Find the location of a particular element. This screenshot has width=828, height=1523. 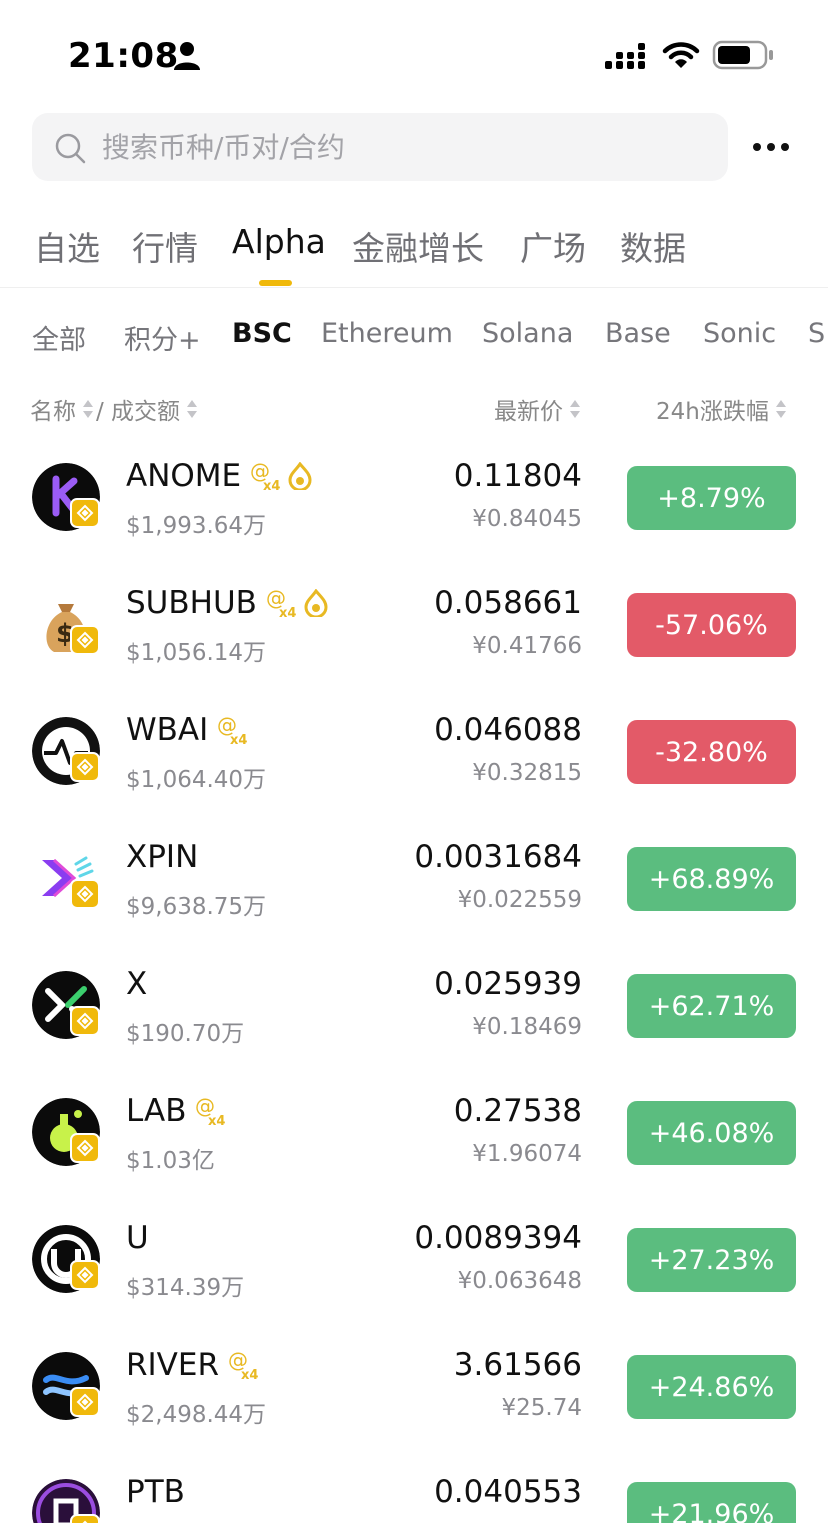

subtab-base: Base is located at coordinates (638, 333).